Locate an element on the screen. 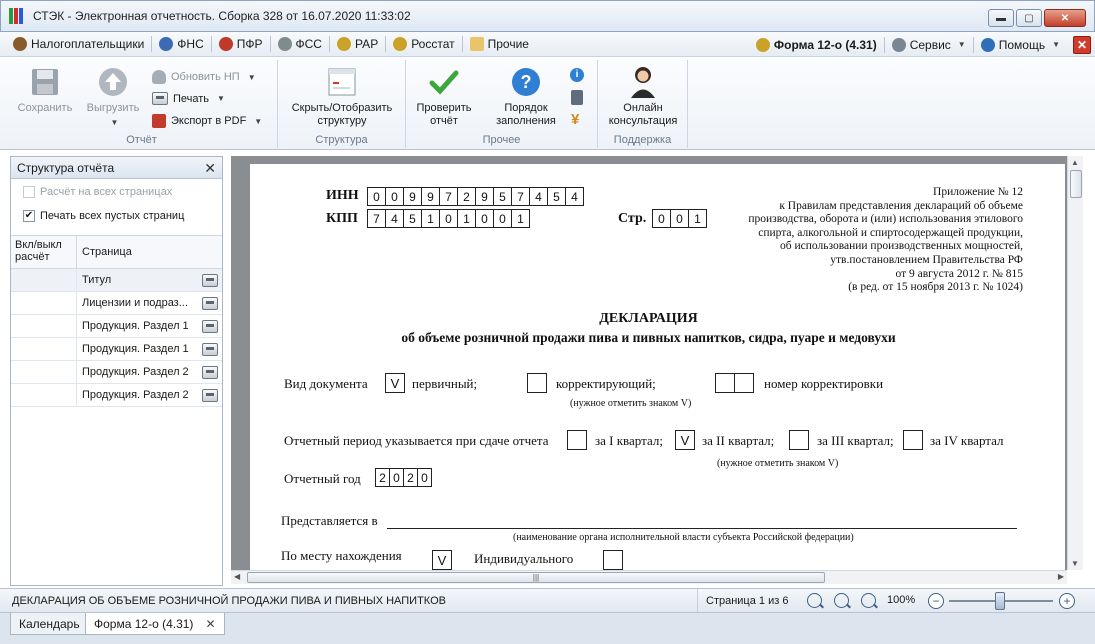 Image resolution: width=1095 pixels, height=644 pixels. submitted-to-field is located at coordinates (702, 528).